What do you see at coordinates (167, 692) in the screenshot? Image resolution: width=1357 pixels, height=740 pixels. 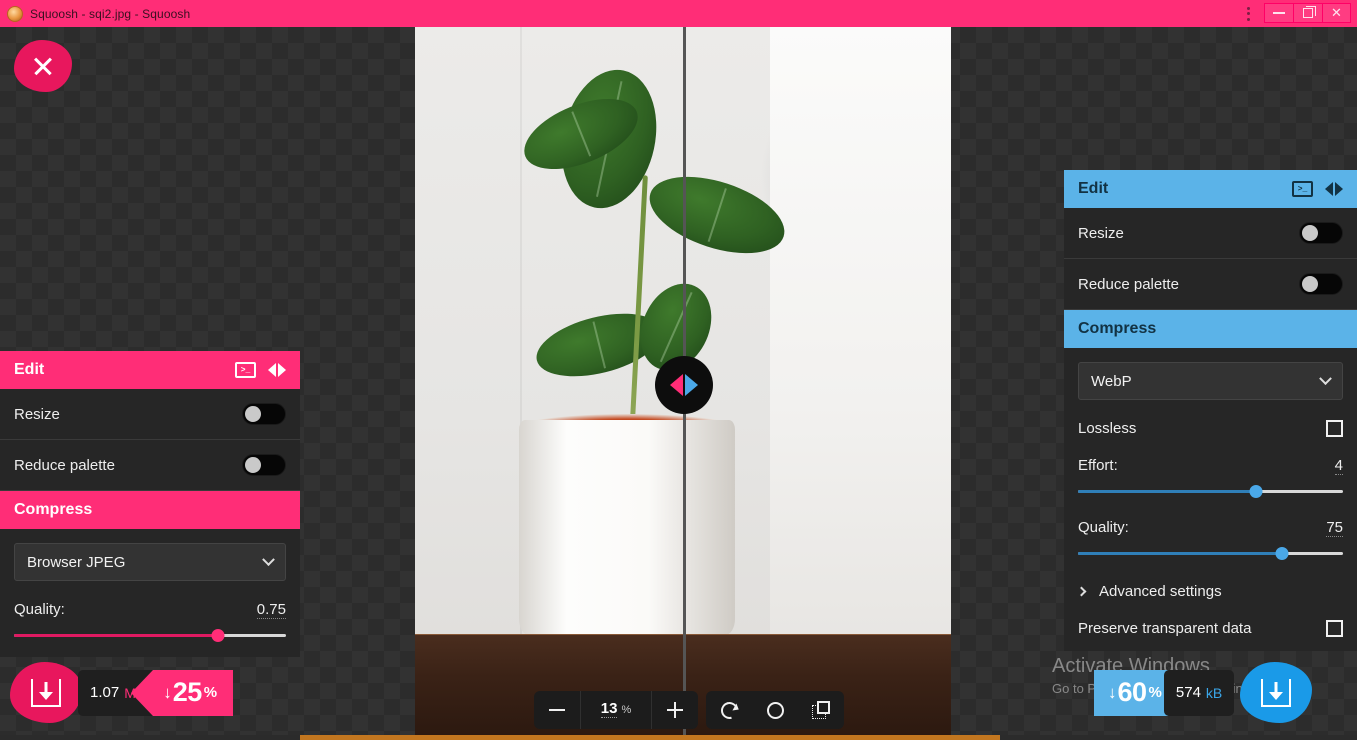 I see `left-delta-arrow: ↓` at bounding box center [167, 692].